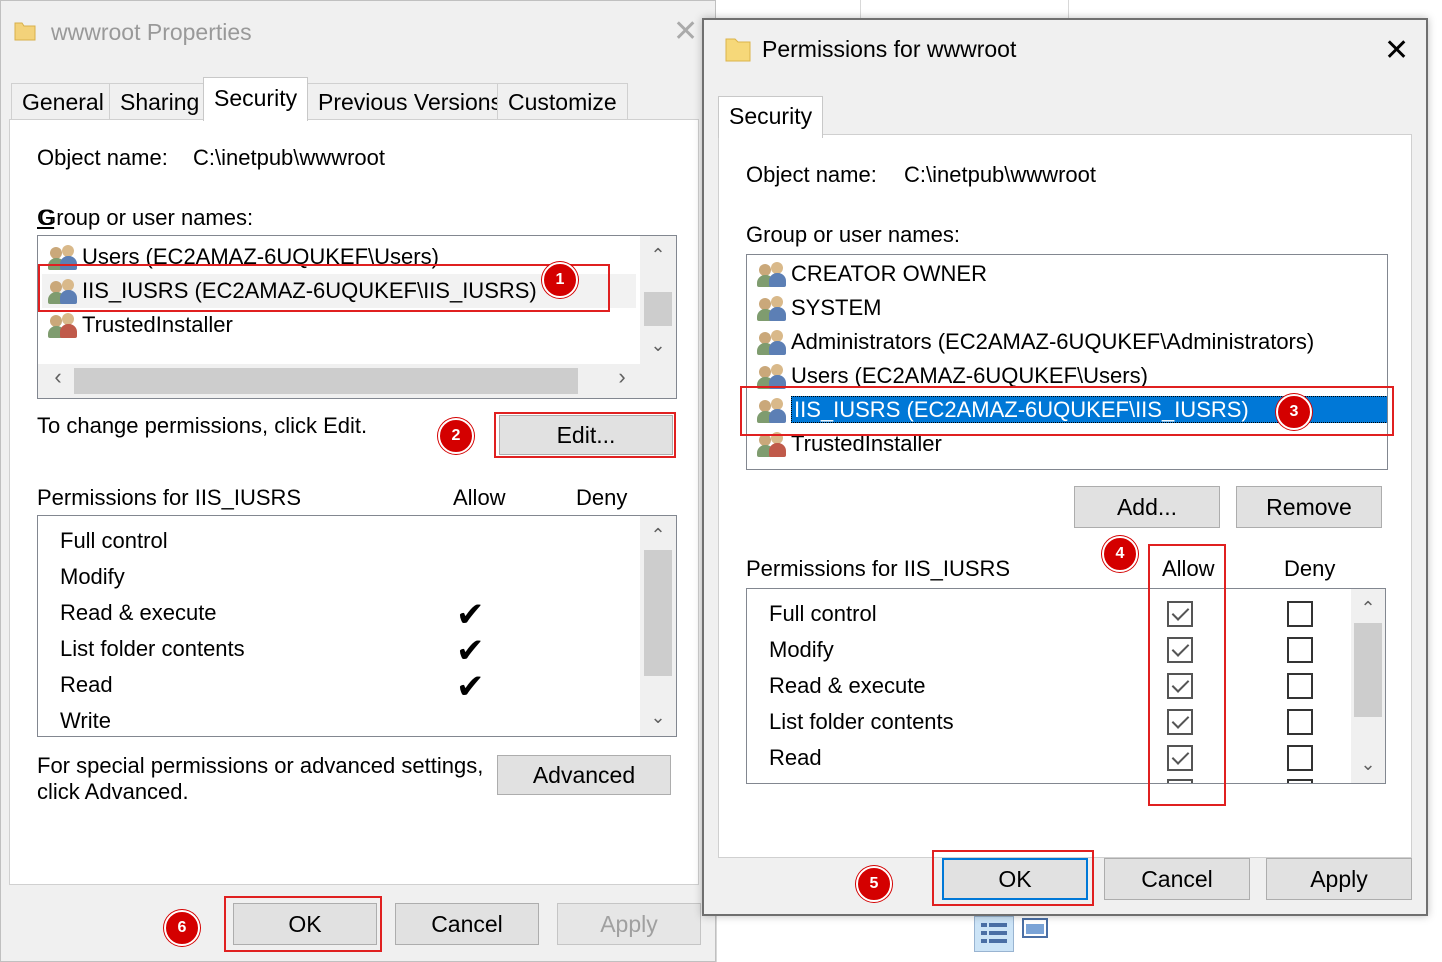 The image size is (1442, 962). Describe the element at coordinates (182, 928) in the screenshot. I see `step-badge: 6` at that location.